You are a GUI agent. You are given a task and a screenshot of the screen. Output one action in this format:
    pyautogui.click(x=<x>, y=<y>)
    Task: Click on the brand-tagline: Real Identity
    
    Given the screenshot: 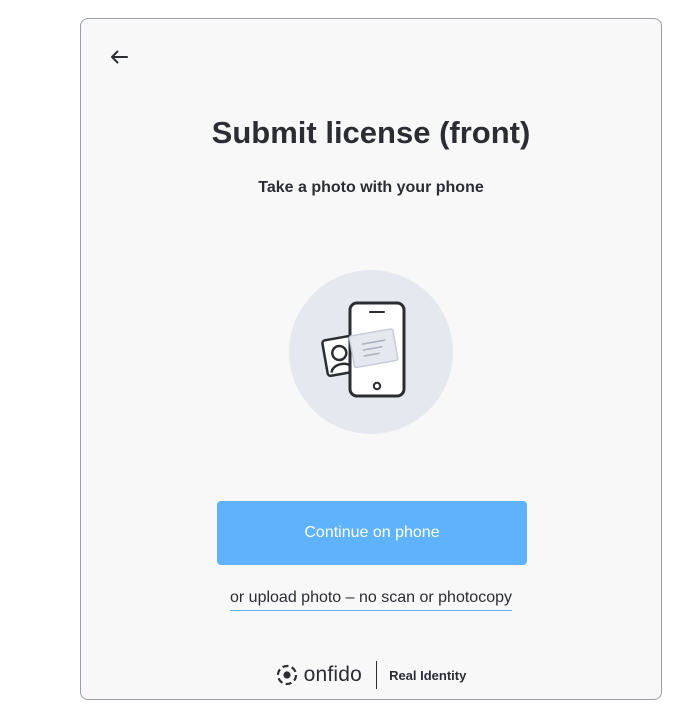 What is the action you would take?
    pyautogui.click(x=428, y=675)
    